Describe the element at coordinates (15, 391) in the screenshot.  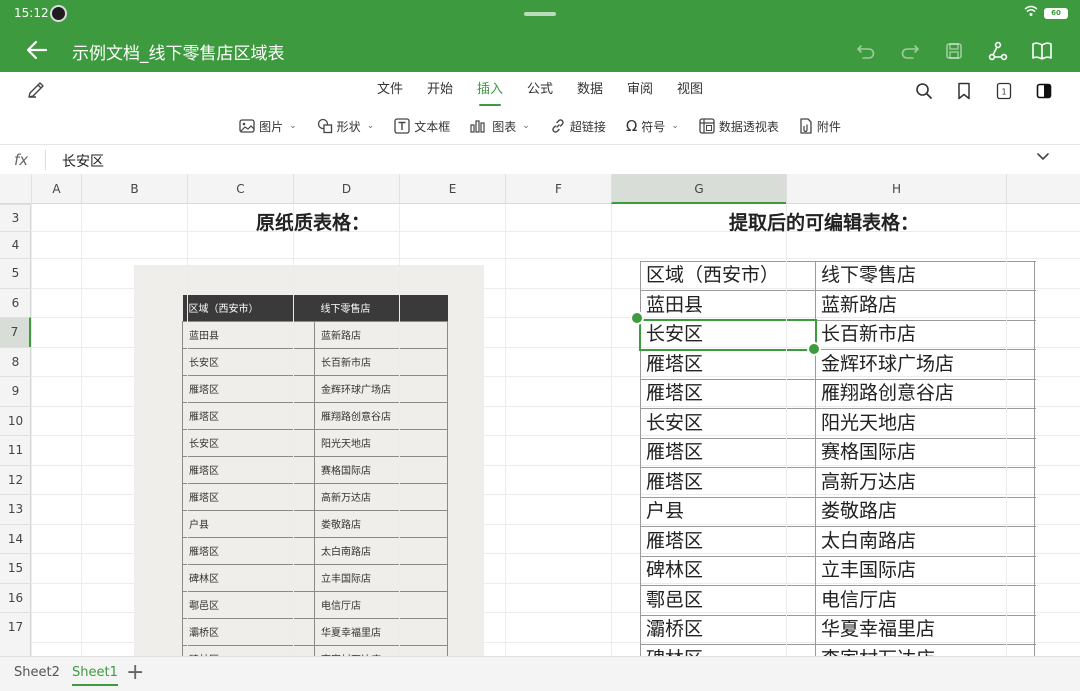
I see `row-header-9: 9` at that location.